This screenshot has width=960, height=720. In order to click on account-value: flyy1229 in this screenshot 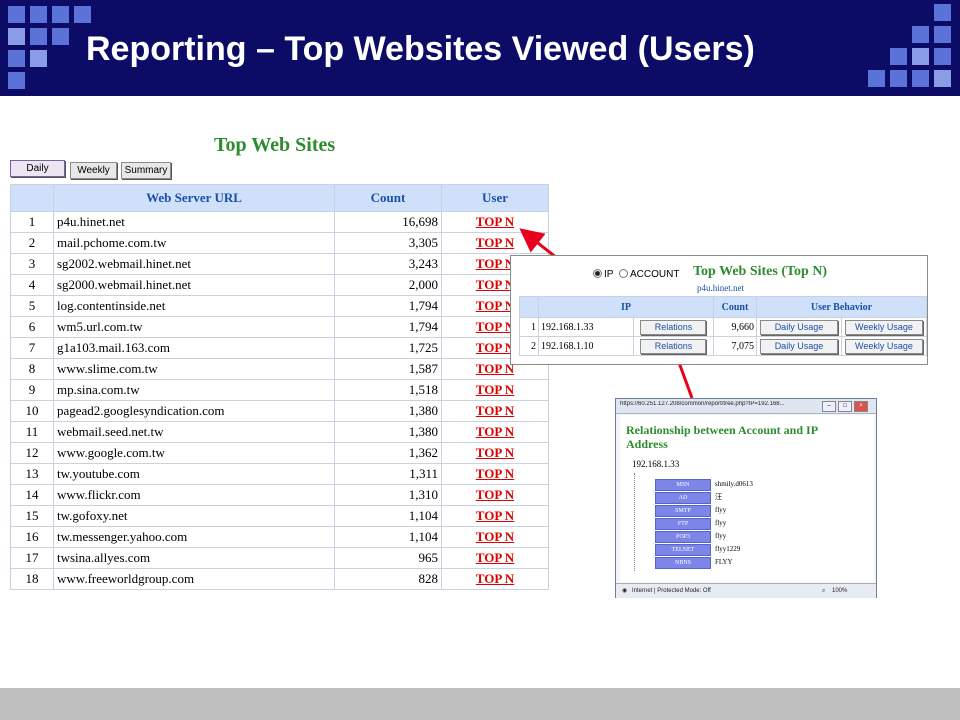, I will do `click(728, 549)`.